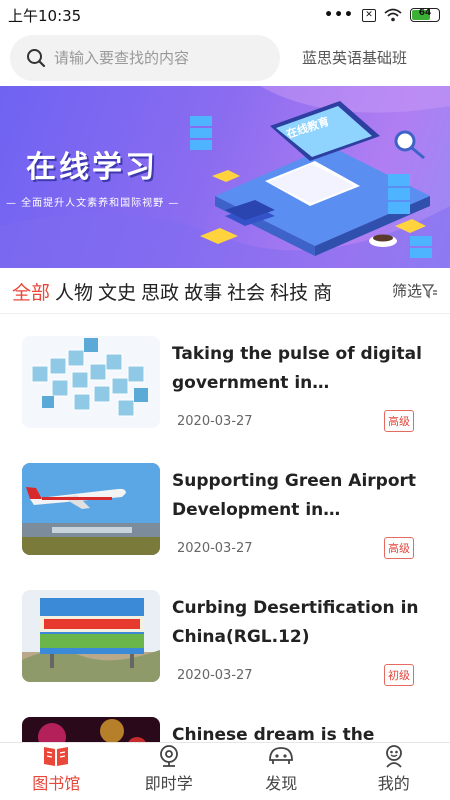 The image size is (450, 800). I want to click on filter-button: 筛选, so click(411, 290).